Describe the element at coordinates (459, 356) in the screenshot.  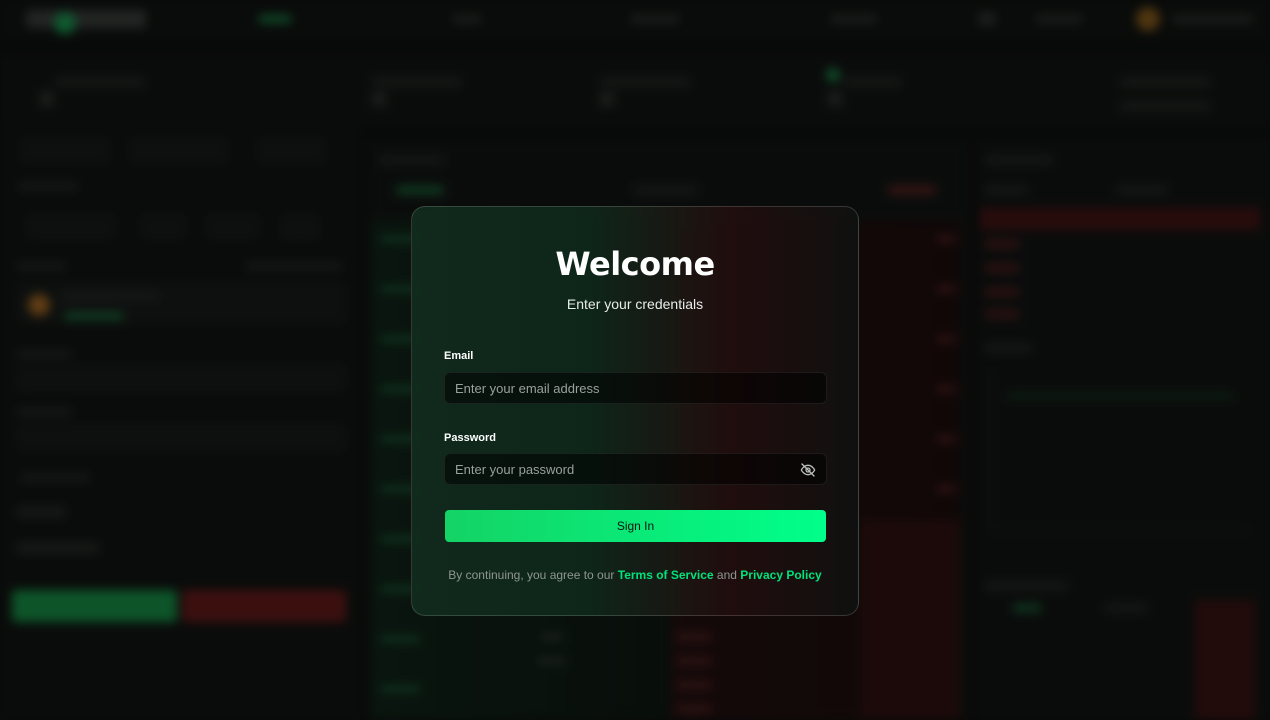
I see `email-label: Email` at that location.